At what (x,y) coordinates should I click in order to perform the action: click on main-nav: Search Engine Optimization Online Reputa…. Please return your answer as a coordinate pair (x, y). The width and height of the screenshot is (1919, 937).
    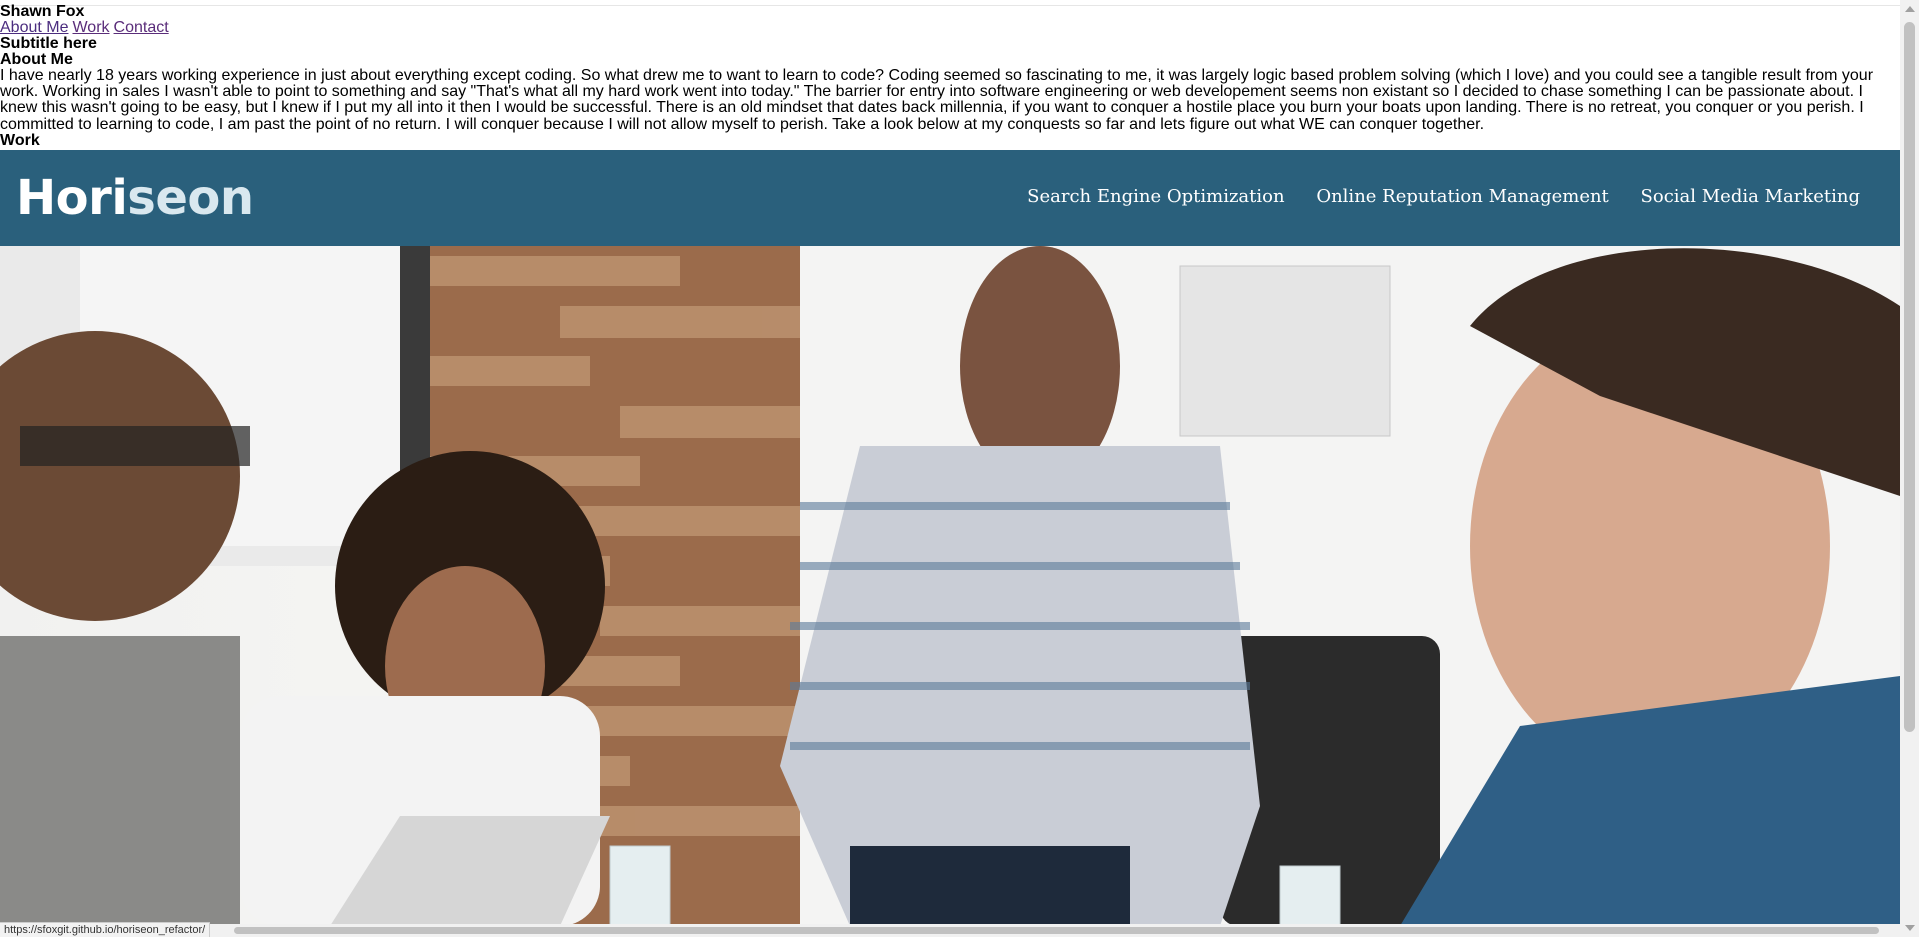
    Looking at the image, I should click on (1430, 196).